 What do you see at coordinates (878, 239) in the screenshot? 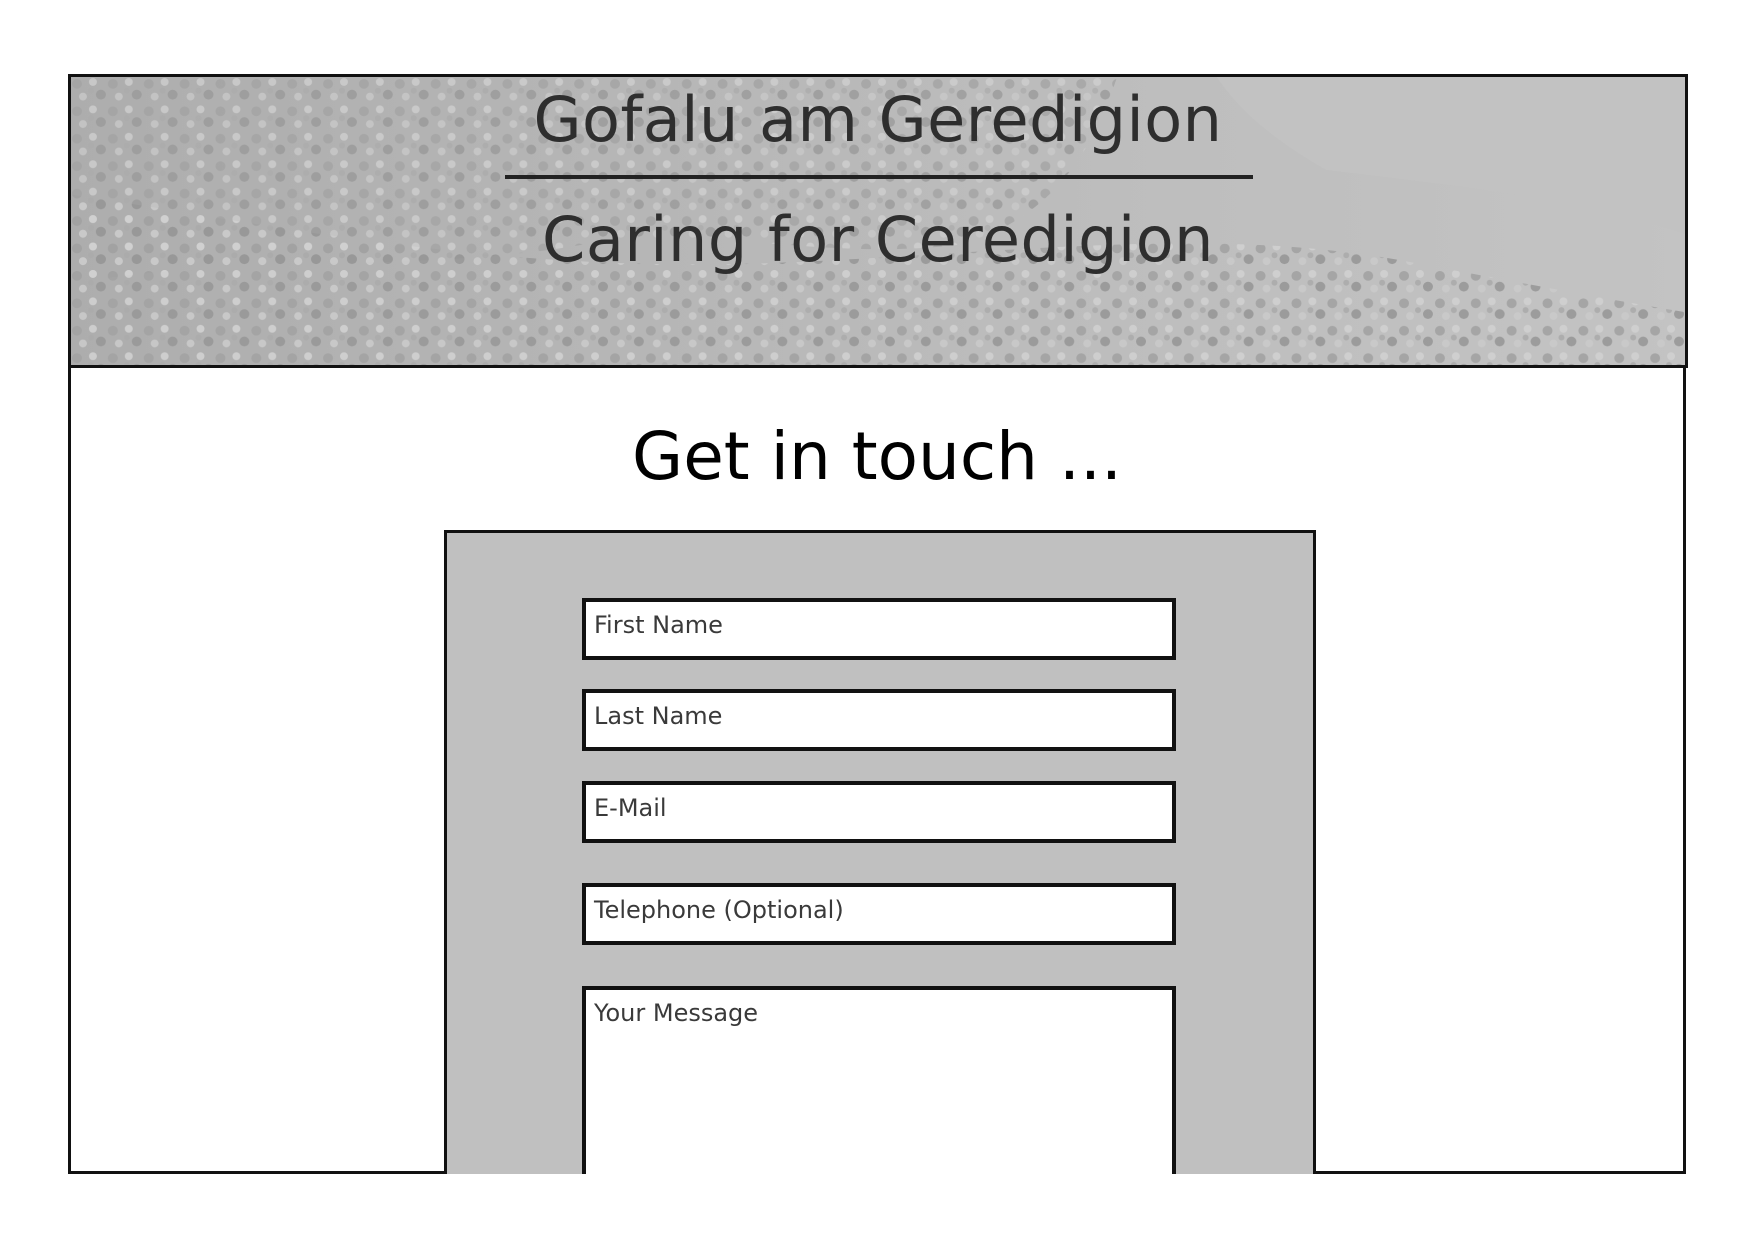
I see `site-title-english: Caring for Ceredigion` at bounding box center [878, 239].